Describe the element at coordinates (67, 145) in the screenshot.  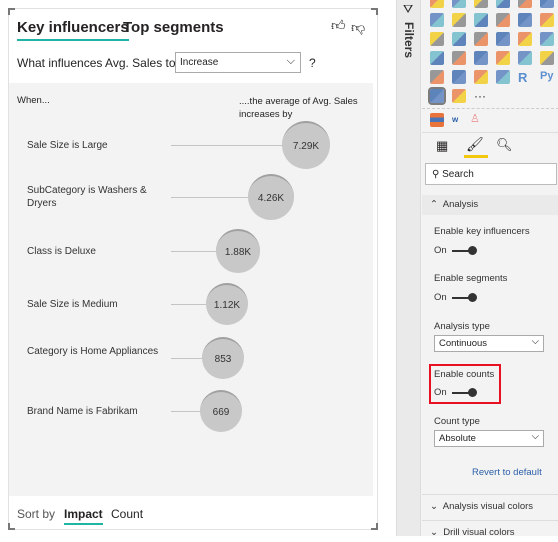
I see `influencer-label: Sale Size is Large` at that location.